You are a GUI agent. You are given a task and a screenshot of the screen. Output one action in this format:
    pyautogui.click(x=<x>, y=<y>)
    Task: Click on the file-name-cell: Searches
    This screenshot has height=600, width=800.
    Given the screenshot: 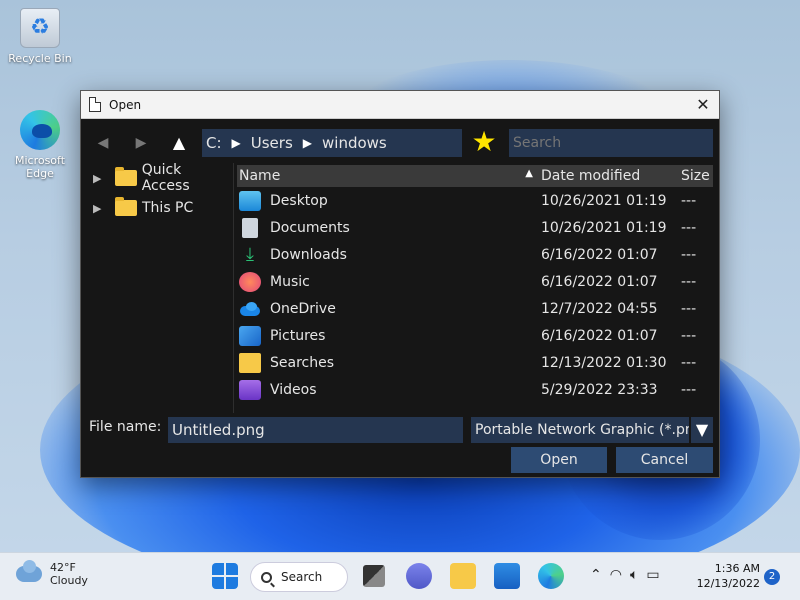 What is the action you would take?
    pyautogui.click(x=387, y=362)
    